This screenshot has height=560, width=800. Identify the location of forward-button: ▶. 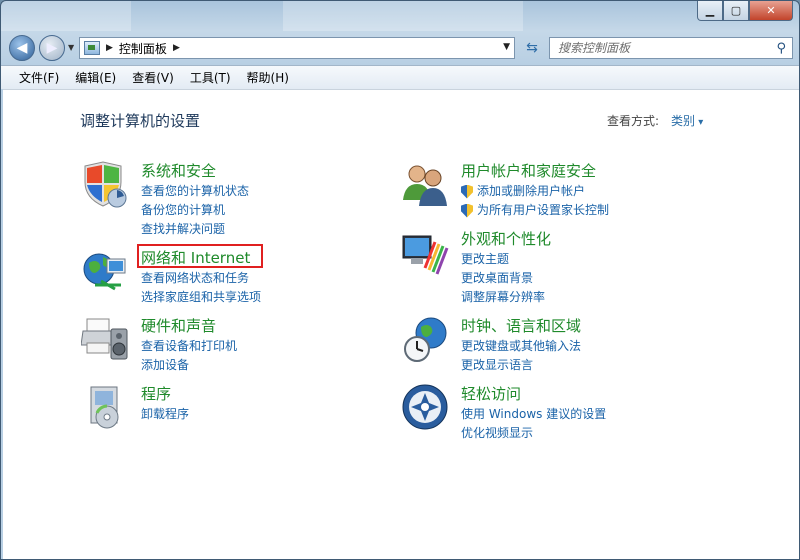
(52, 48).